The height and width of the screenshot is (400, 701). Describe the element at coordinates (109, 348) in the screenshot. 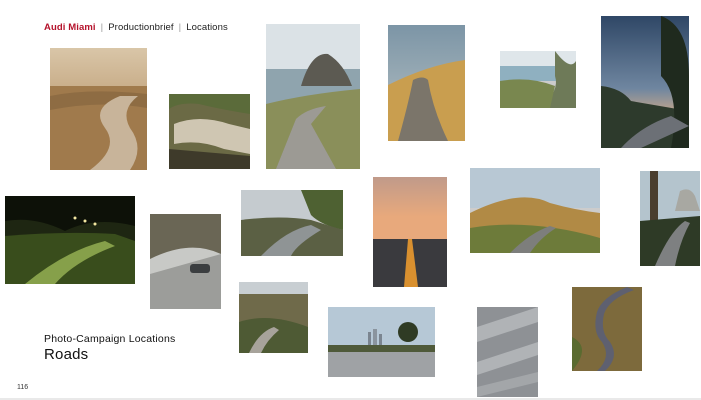

I see `caption-block: Photo-Campaign Locations Roads` at that location.